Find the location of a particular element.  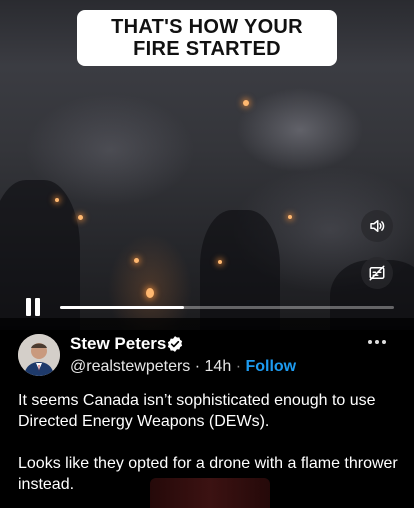

volume-button is located at coordinates (377, 226).